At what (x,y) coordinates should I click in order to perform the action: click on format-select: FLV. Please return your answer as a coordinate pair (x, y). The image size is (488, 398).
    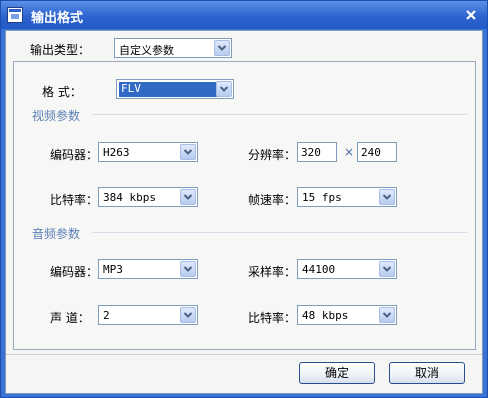
    Looking at the image, I should click on (175, 89).